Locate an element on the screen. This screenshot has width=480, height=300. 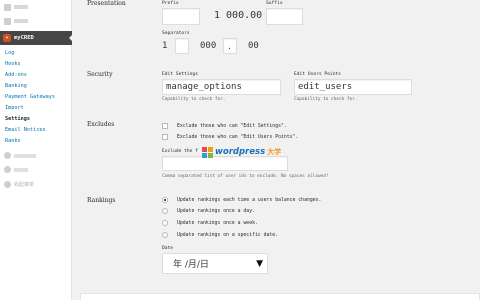
rankings-radio-weekly is located at coordinates (165, 223).